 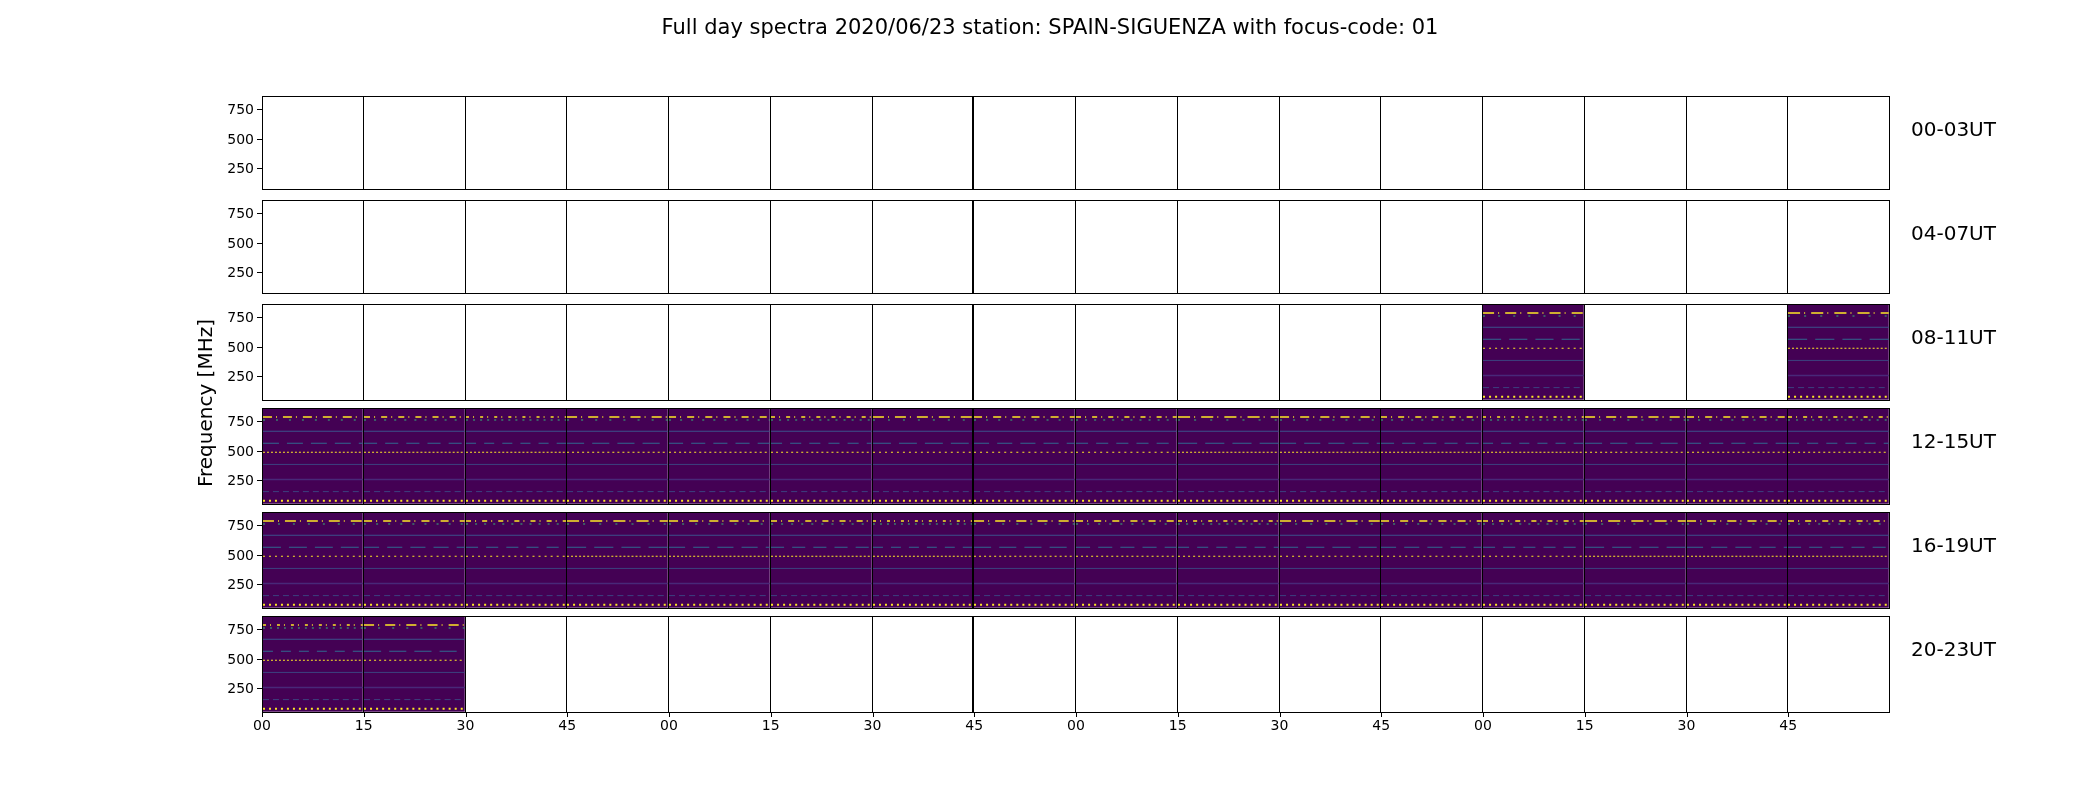 I want to click on time-range-label: 16-19UT, so click(x=1953, y=545).